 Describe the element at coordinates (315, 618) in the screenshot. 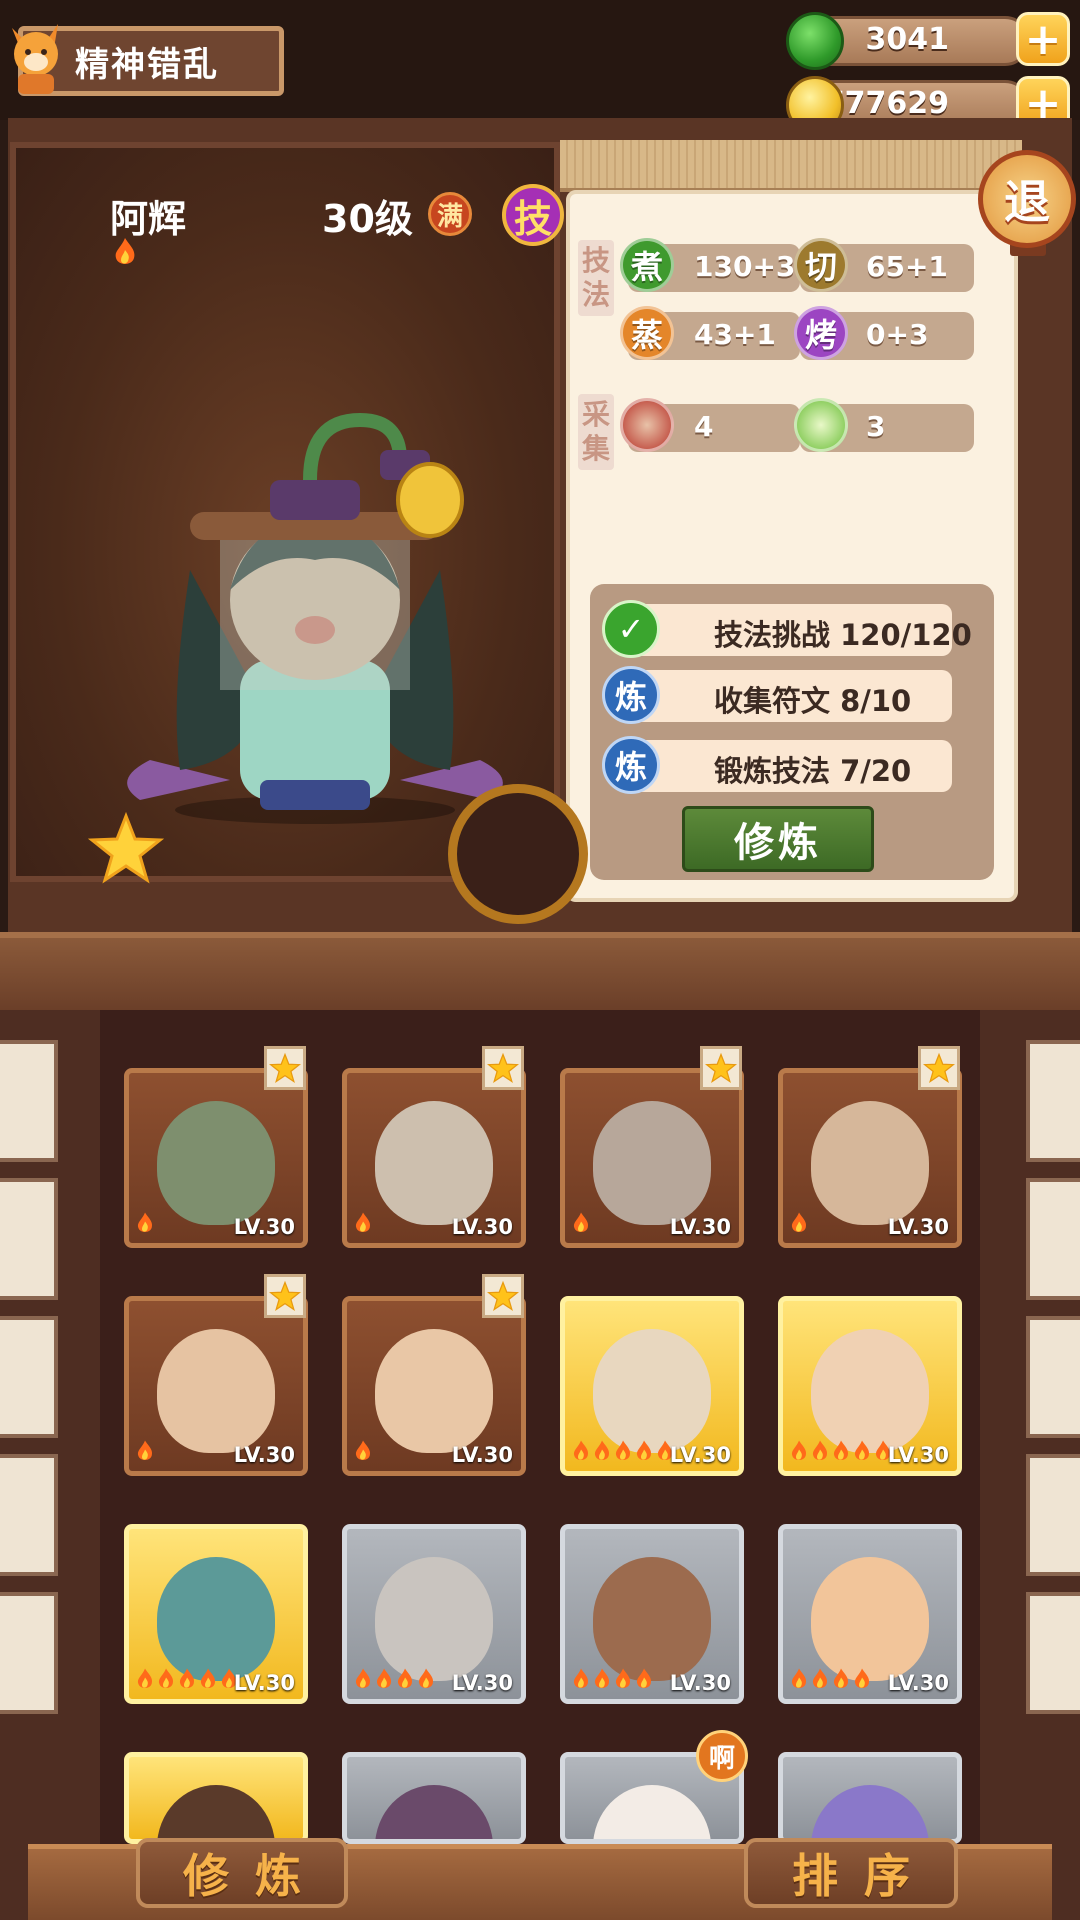

I see `hero-portrait` at that location.